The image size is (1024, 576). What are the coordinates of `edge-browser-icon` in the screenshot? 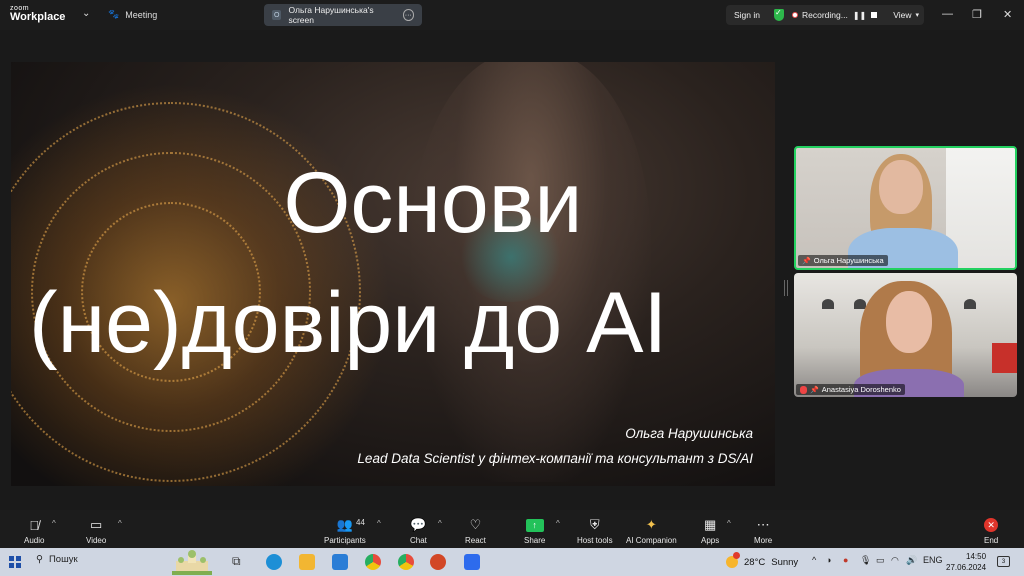 It's located at (274, 562).